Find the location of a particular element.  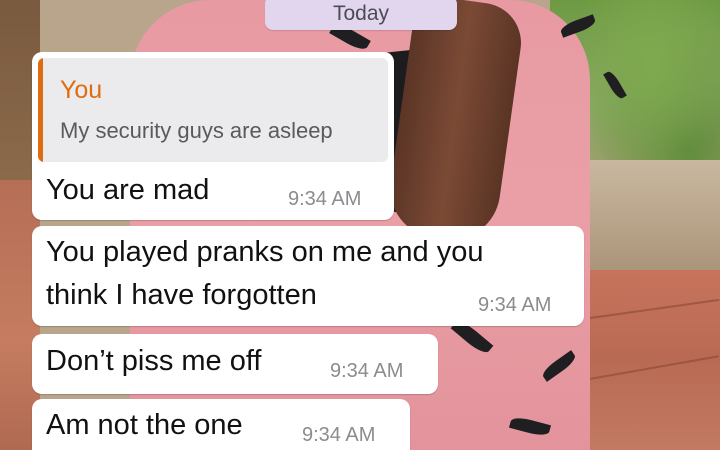

message-text-line: You played pranks on me and you is located at coordinates (265, 252).